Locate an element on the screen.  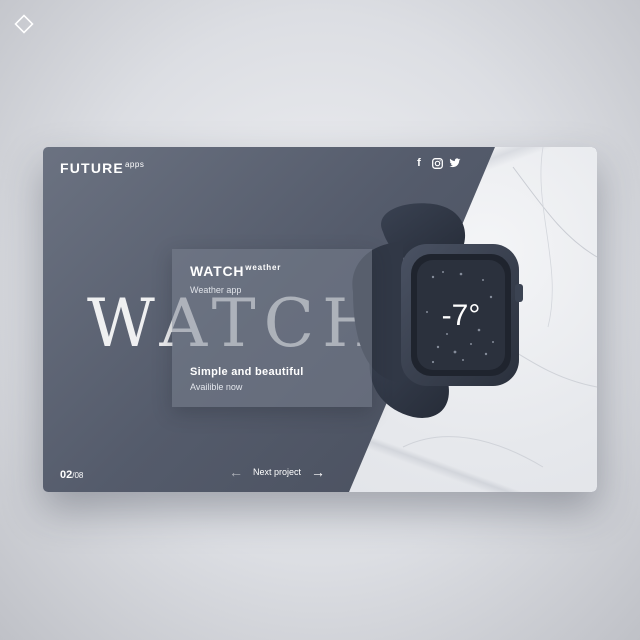
panel-tagline: Simple and beautiful is located at coordinates (247, 372).